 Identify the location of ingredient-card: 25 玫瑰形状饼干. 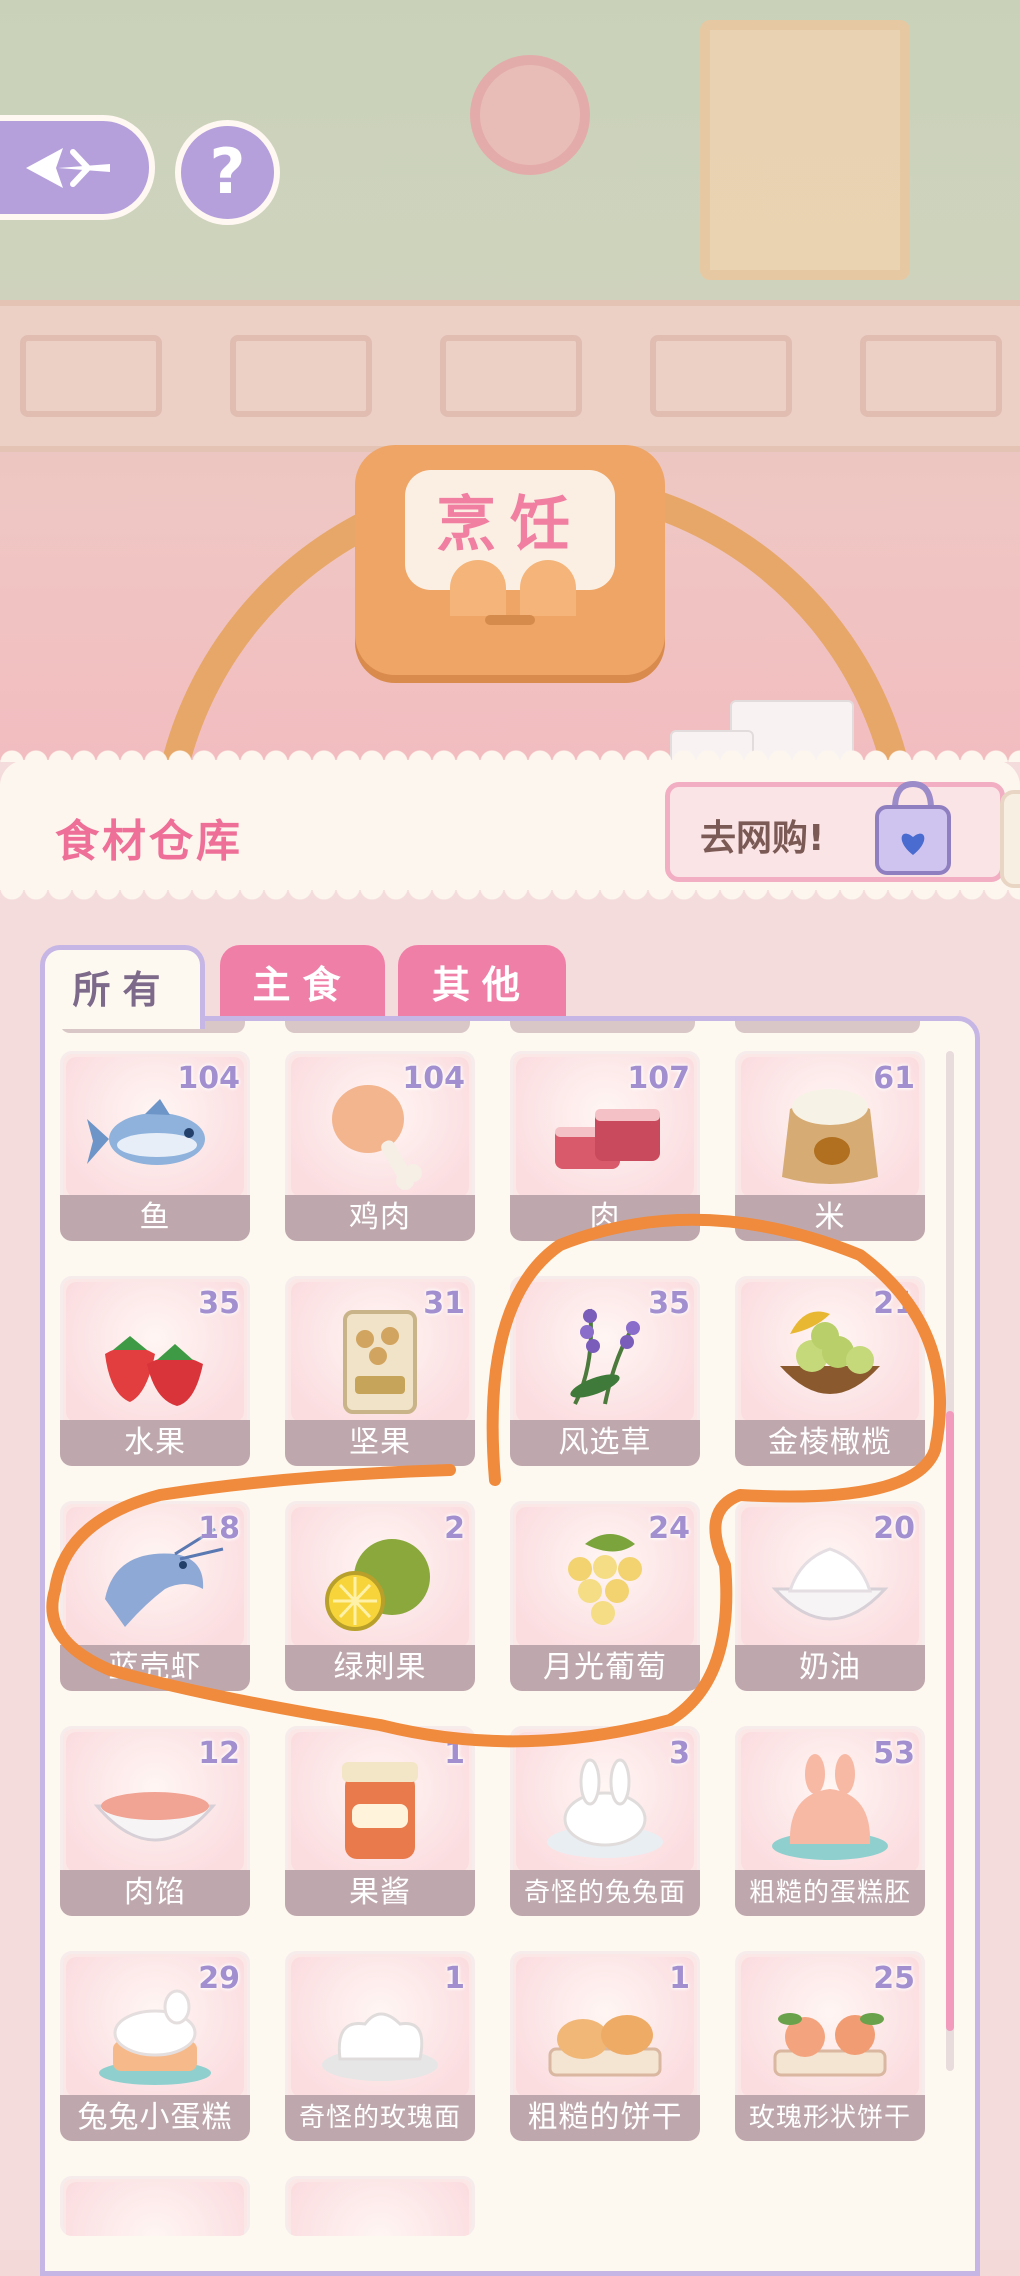
(830, 2046).